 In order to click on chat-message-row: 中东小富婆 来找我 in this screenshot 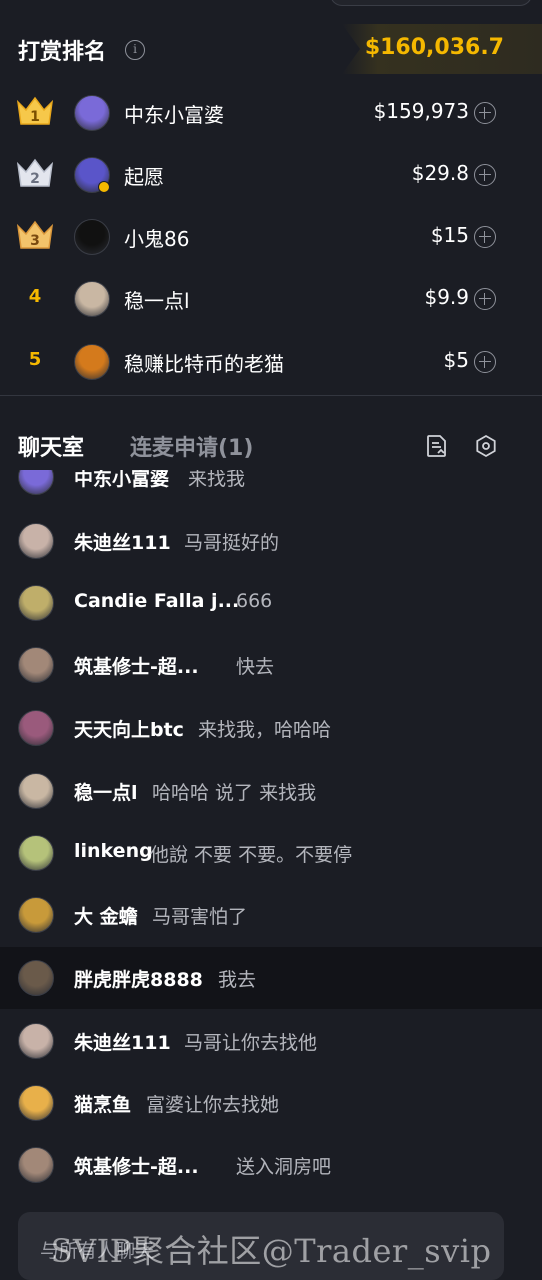, I will do `click(271, 489)`.